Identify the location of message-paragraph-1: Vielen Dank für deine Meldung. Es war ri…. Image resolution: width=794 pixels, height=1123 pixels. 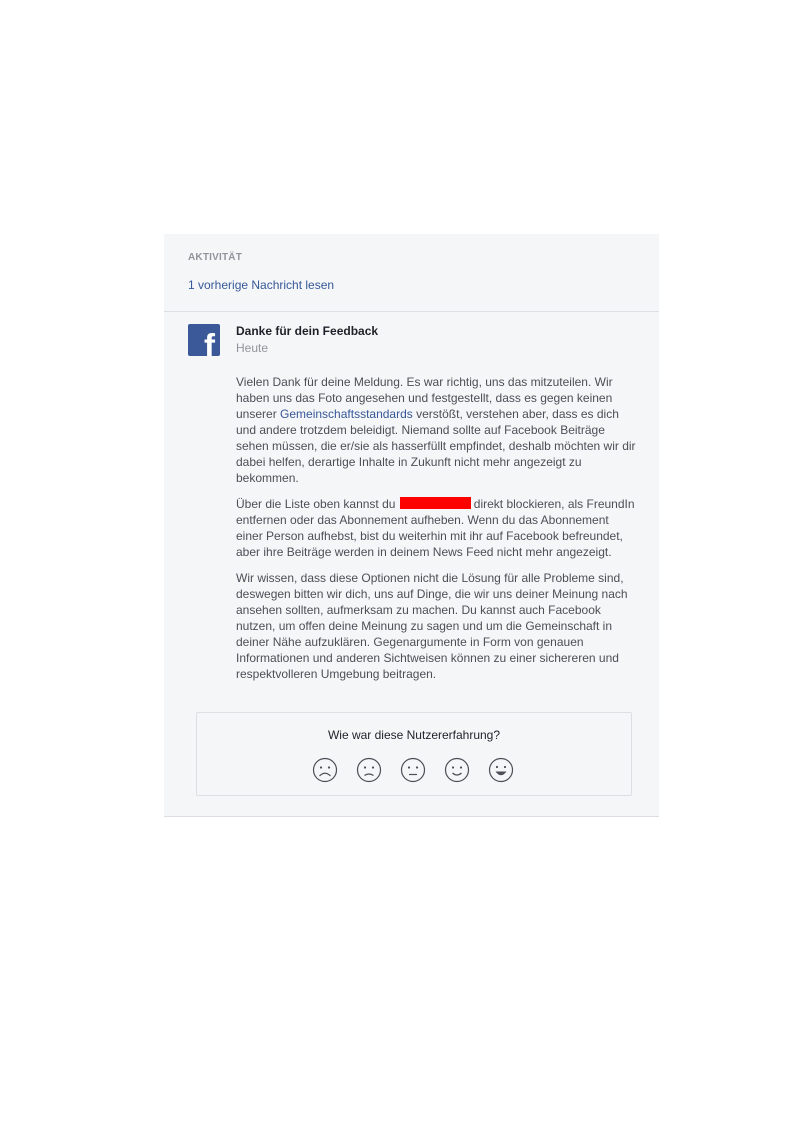
(436, 430).